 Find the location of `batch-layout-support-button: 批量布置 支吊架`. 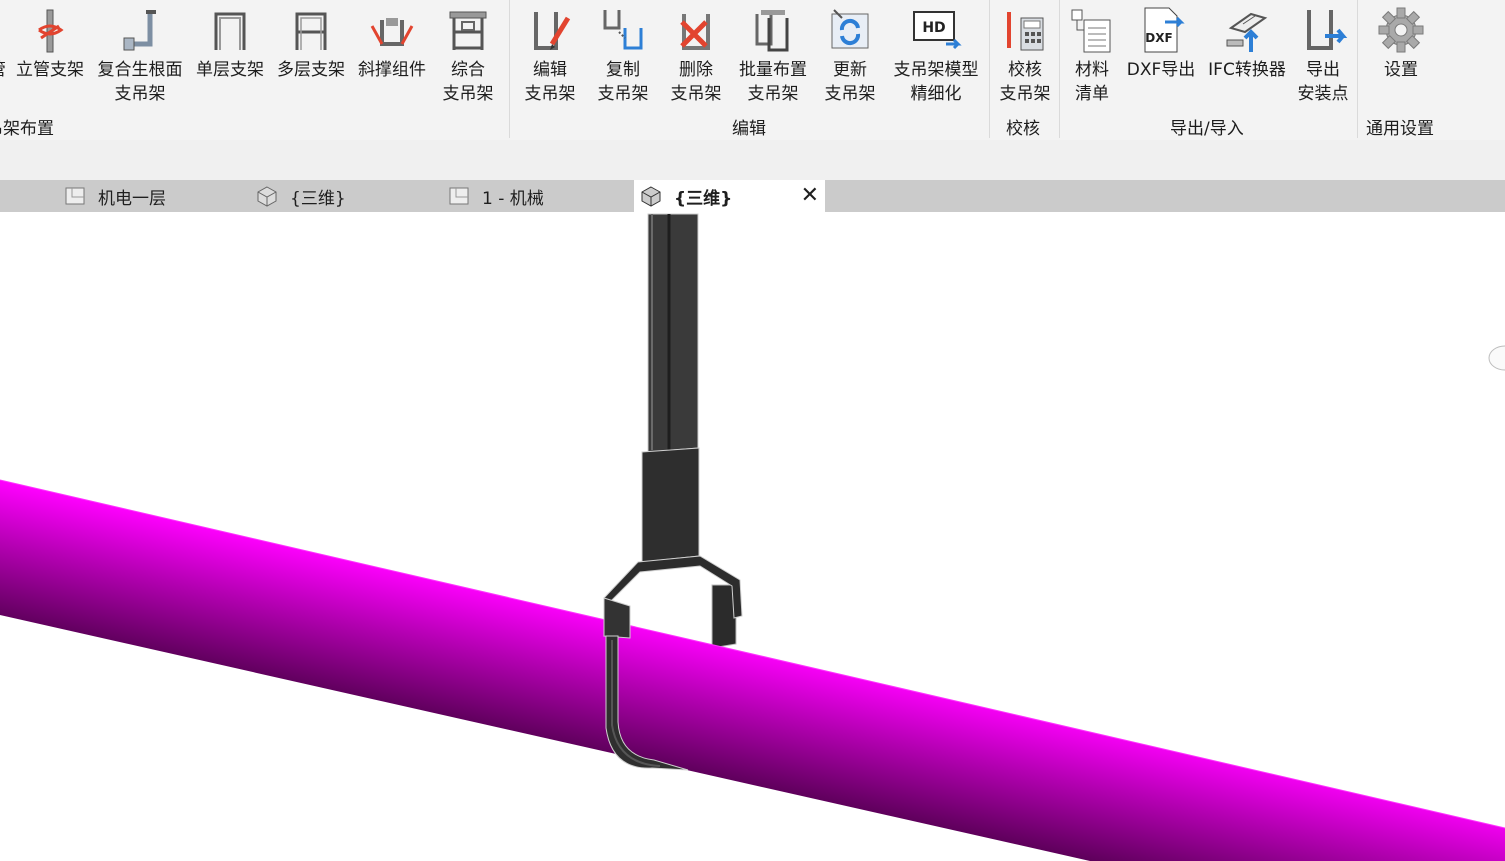

batch-layout-support-button: 批量布置 支吊架 is located at coordinates (773, 55).